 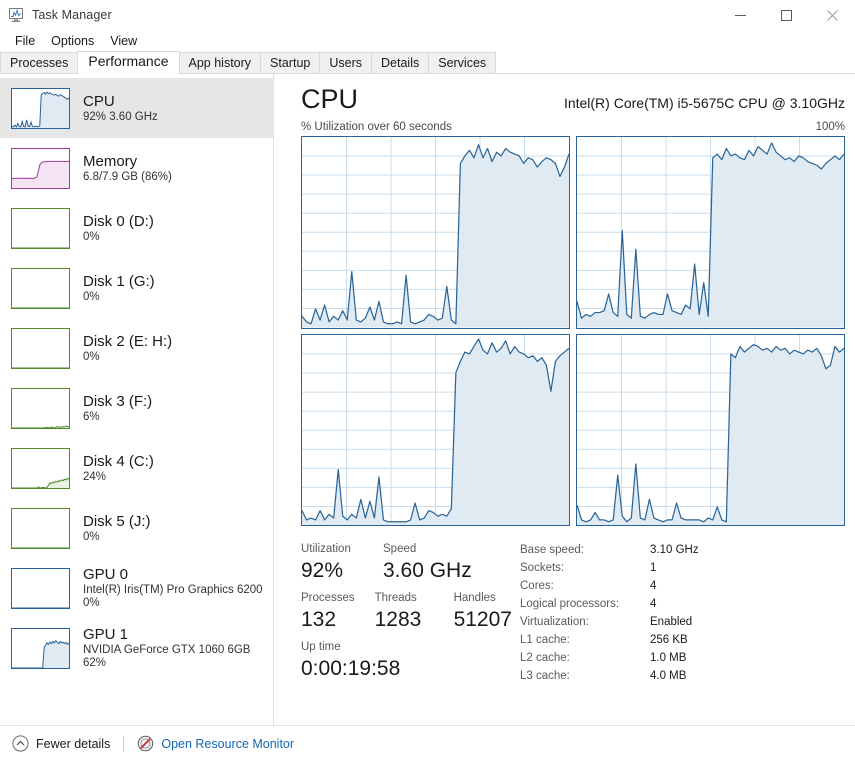 What do you see at coordinates (545, 640) in the screenshot?
I see `detail-label: L1 cache:` at bounding box center [545, 640].